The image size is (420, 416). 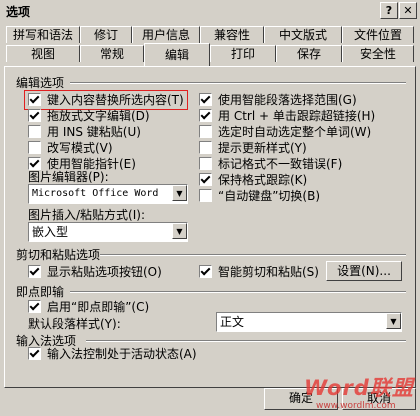 I want to click on option-ime-control: 输入法控制处于活动状态(A), so click(x=112, y=353).